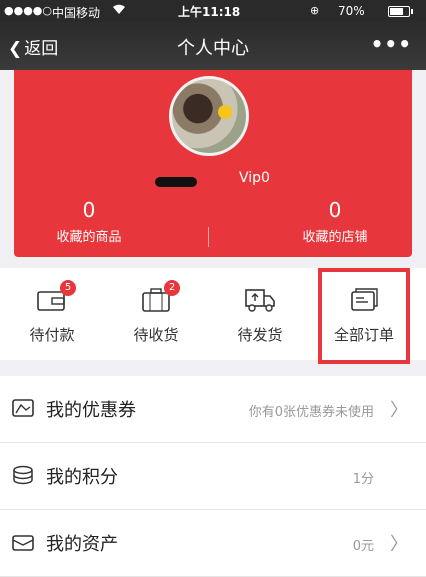 The width and height of the screenshot is (426, 577). What do you see at coordinates (311, 412) in the screenshot?
I see `menu-coupons-value: 你有0张优惠券未使用` at bounding box center [311, 412].